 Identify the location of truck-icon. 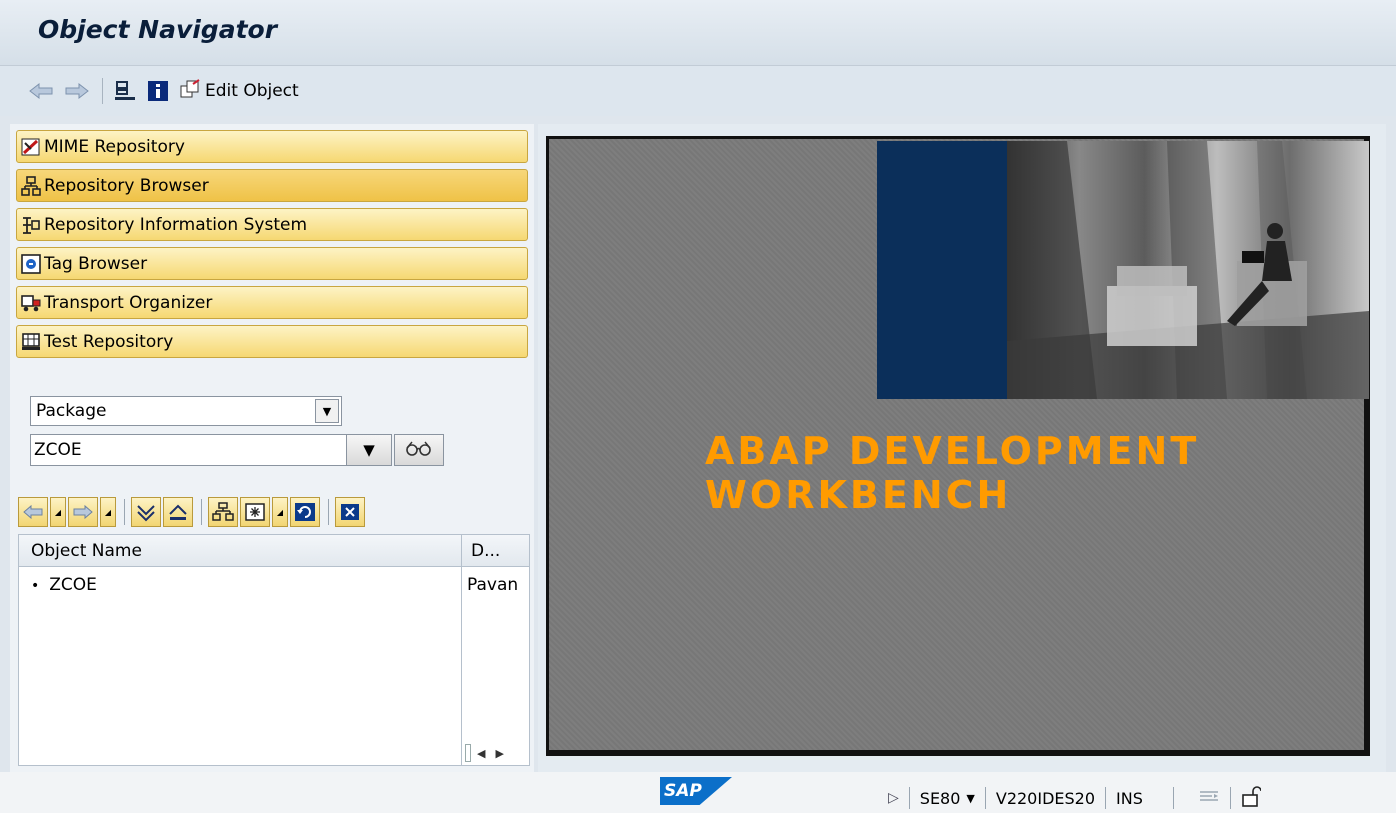
(31, 303).